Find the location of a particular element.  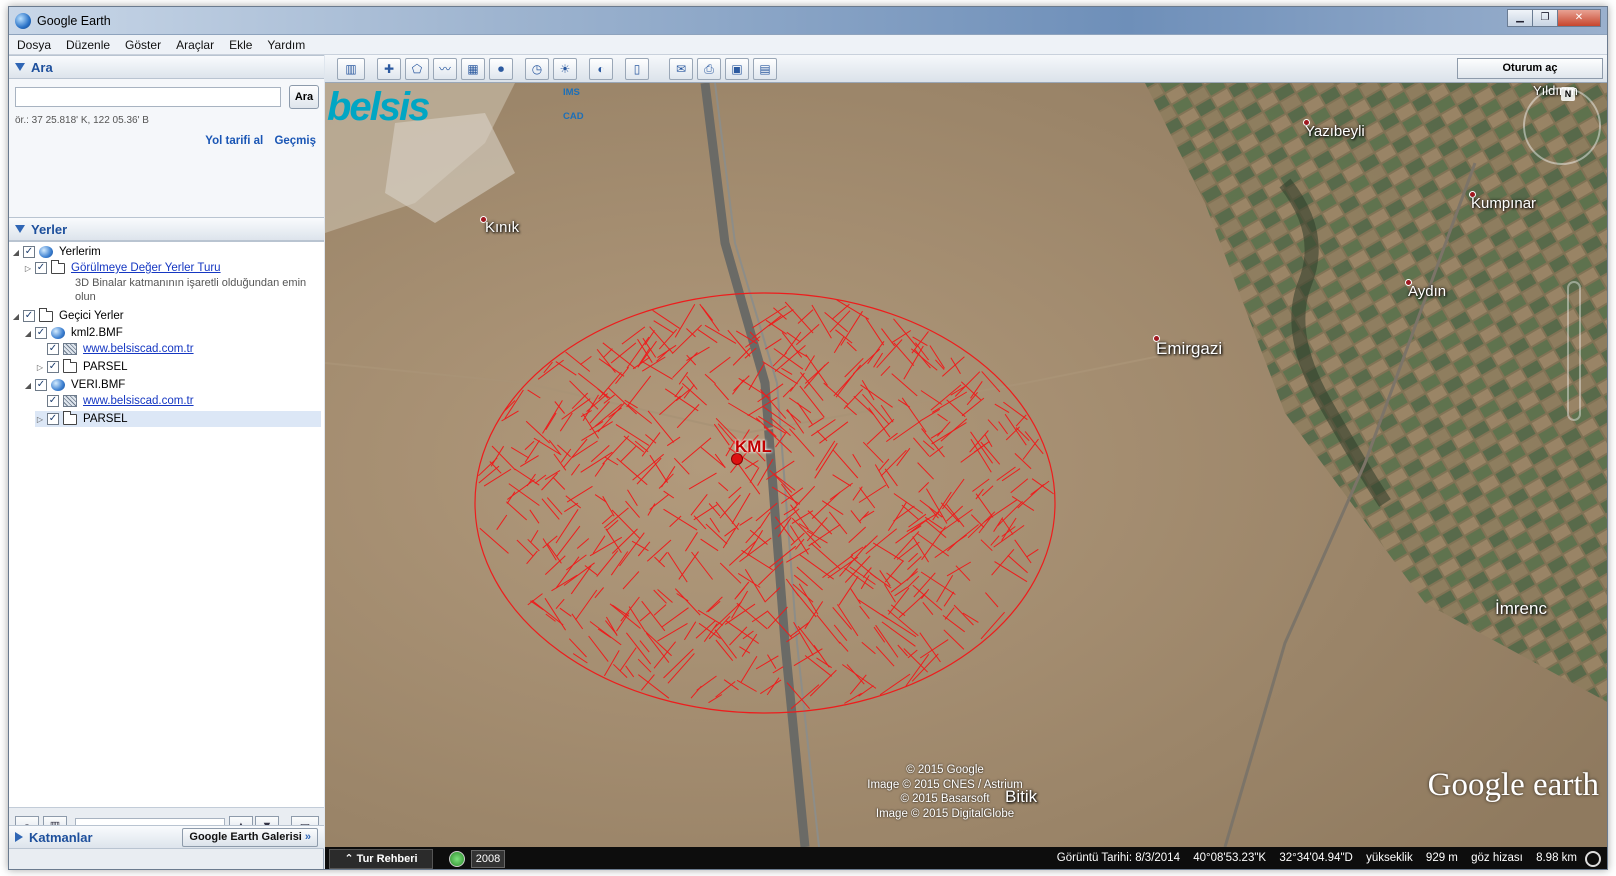

ruler-button: ▯ is located at coordinates (637, 69).